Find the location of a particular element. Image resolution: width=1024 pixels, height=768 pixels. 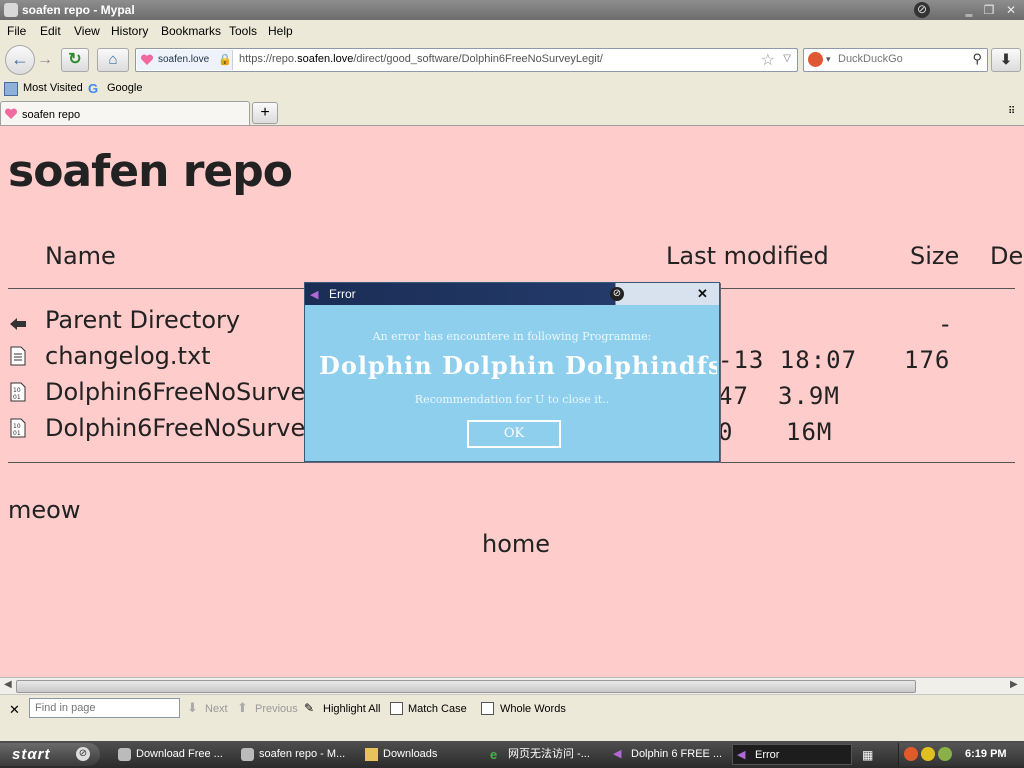

url-dropdown-icon: ▽ is located at coordinates (787, 58).